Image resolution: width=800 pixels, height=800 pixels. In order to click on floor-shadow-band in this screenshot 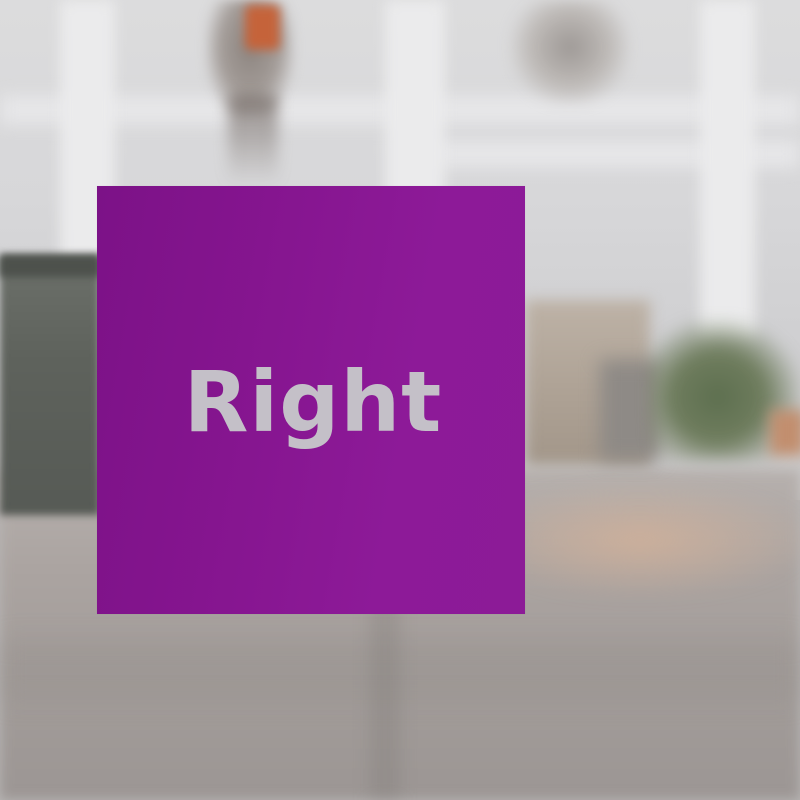, I will do `click(400, 670)`.